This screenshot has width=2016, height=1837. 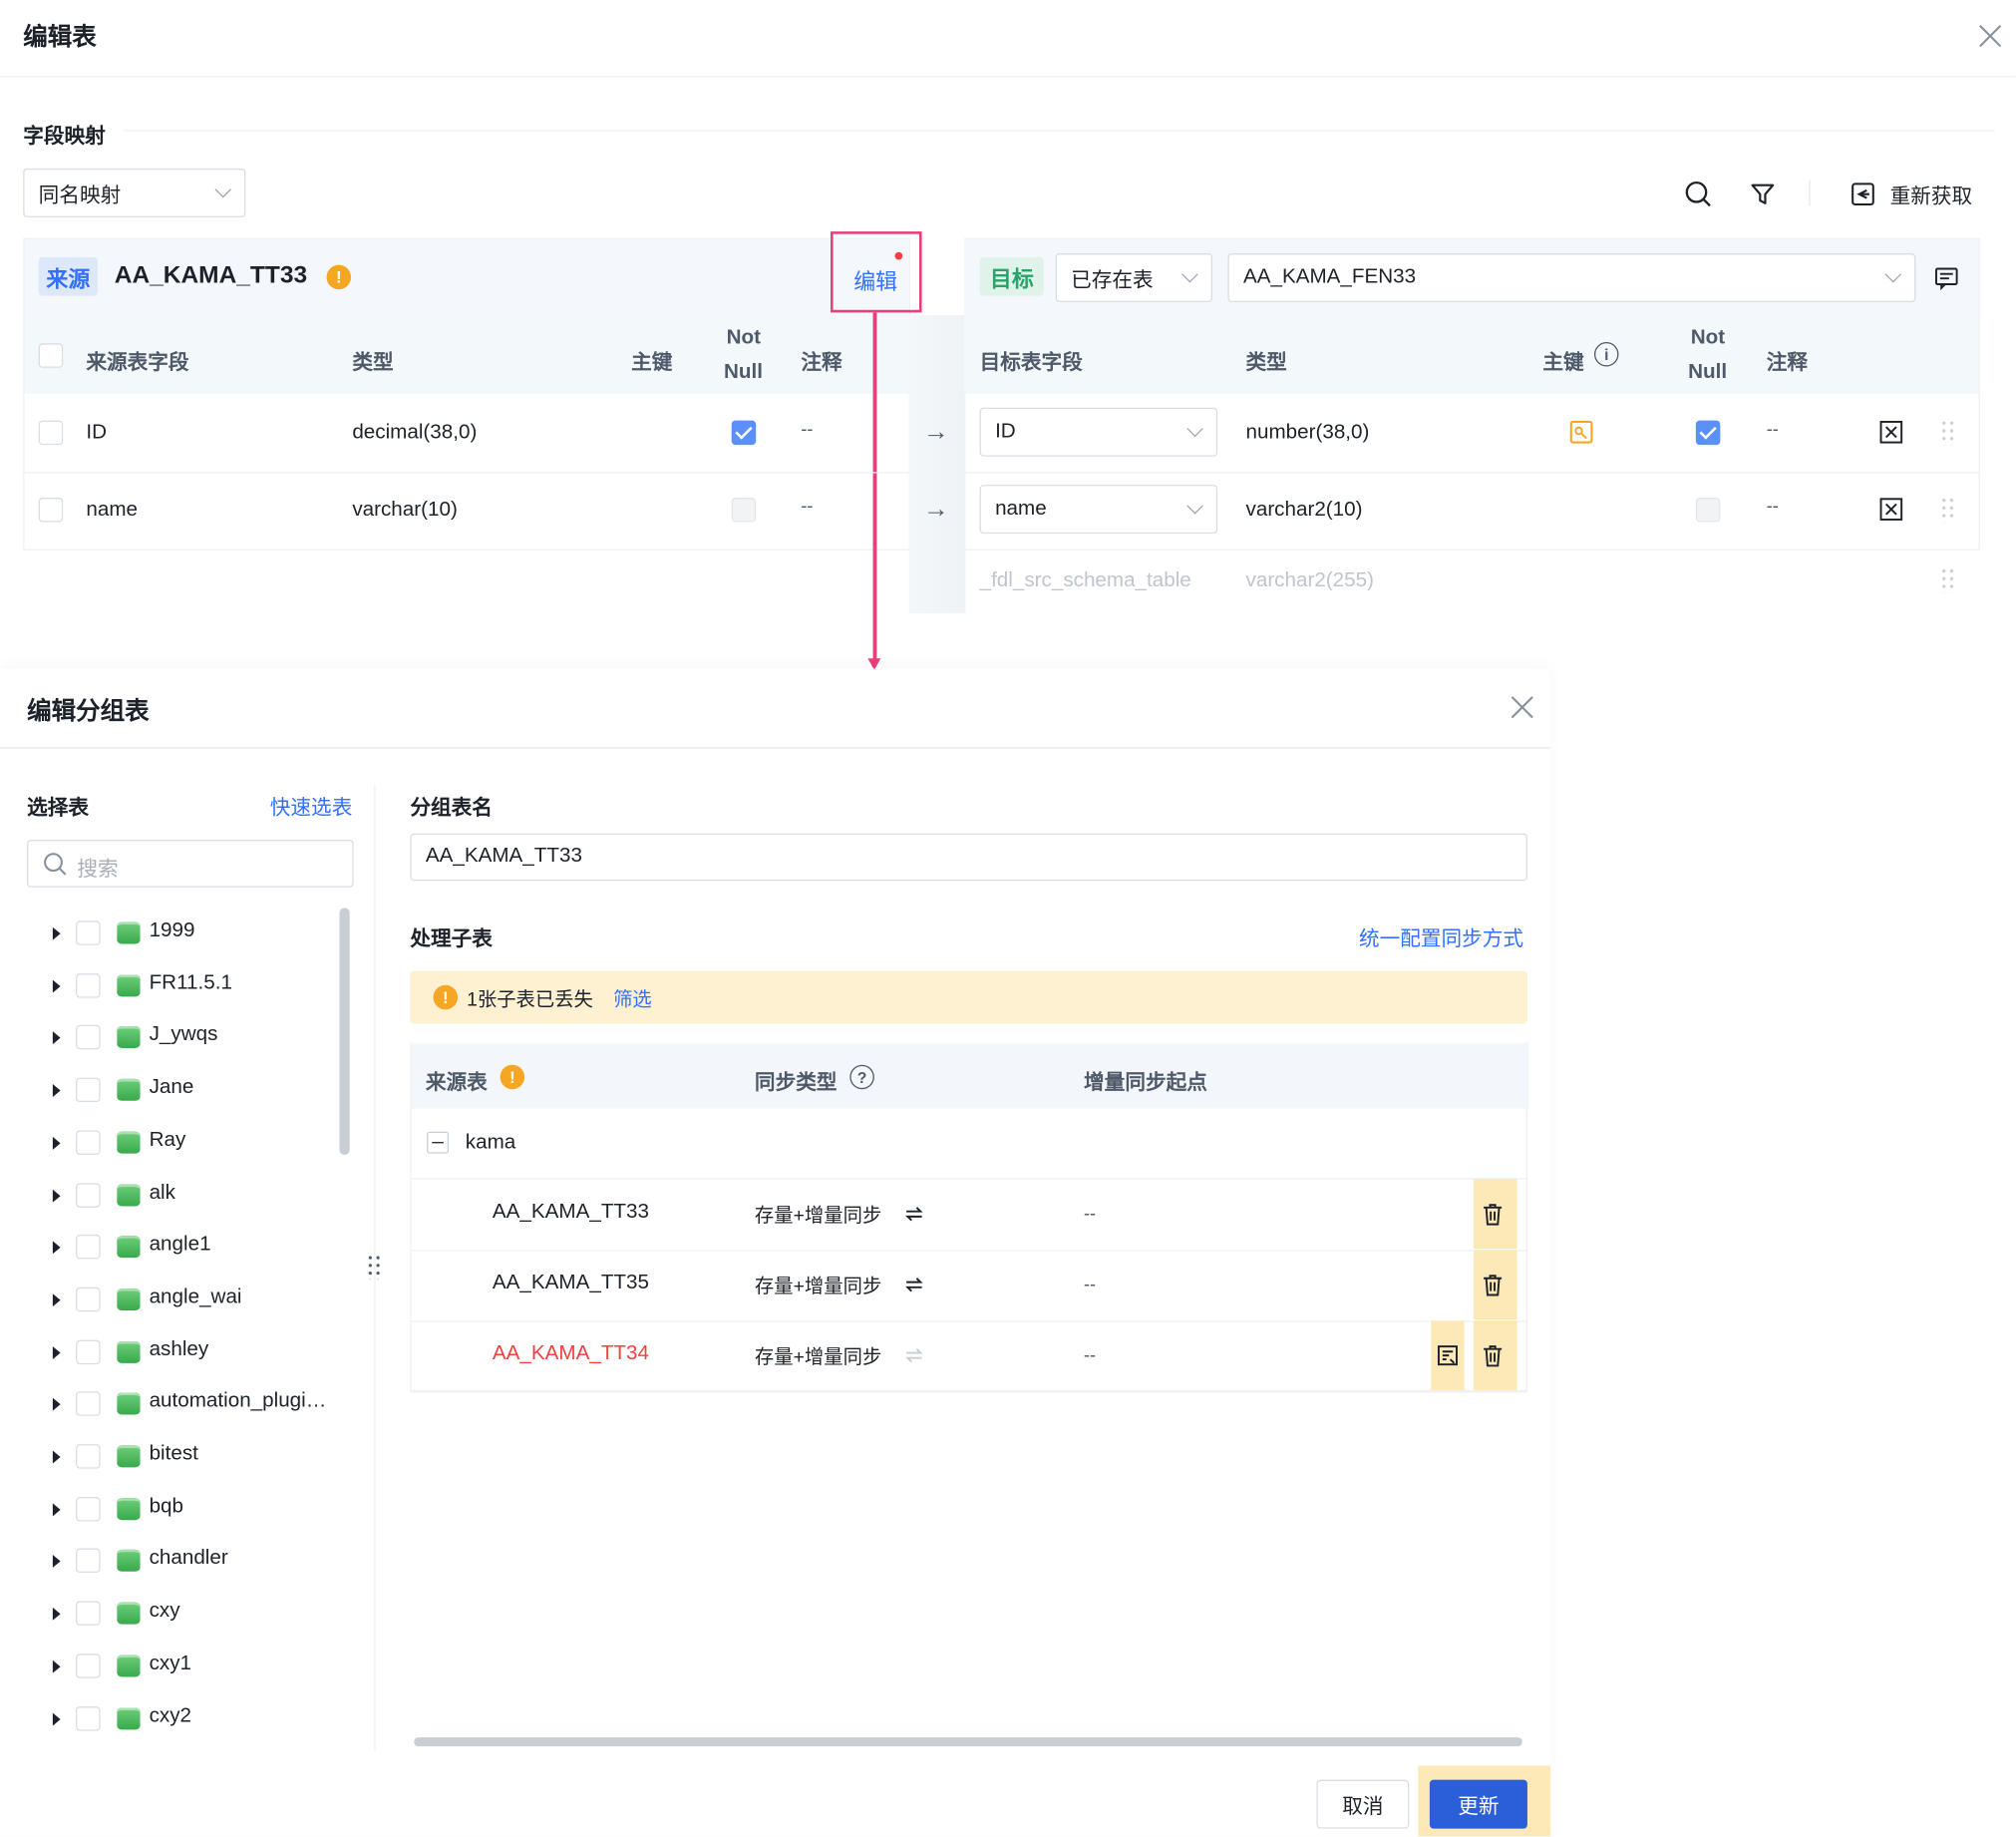 What do you see at coordinates (170, 1715) in the screenshot?
I see `tree-item-label: cxy2` at bounding box center [170, 1715].